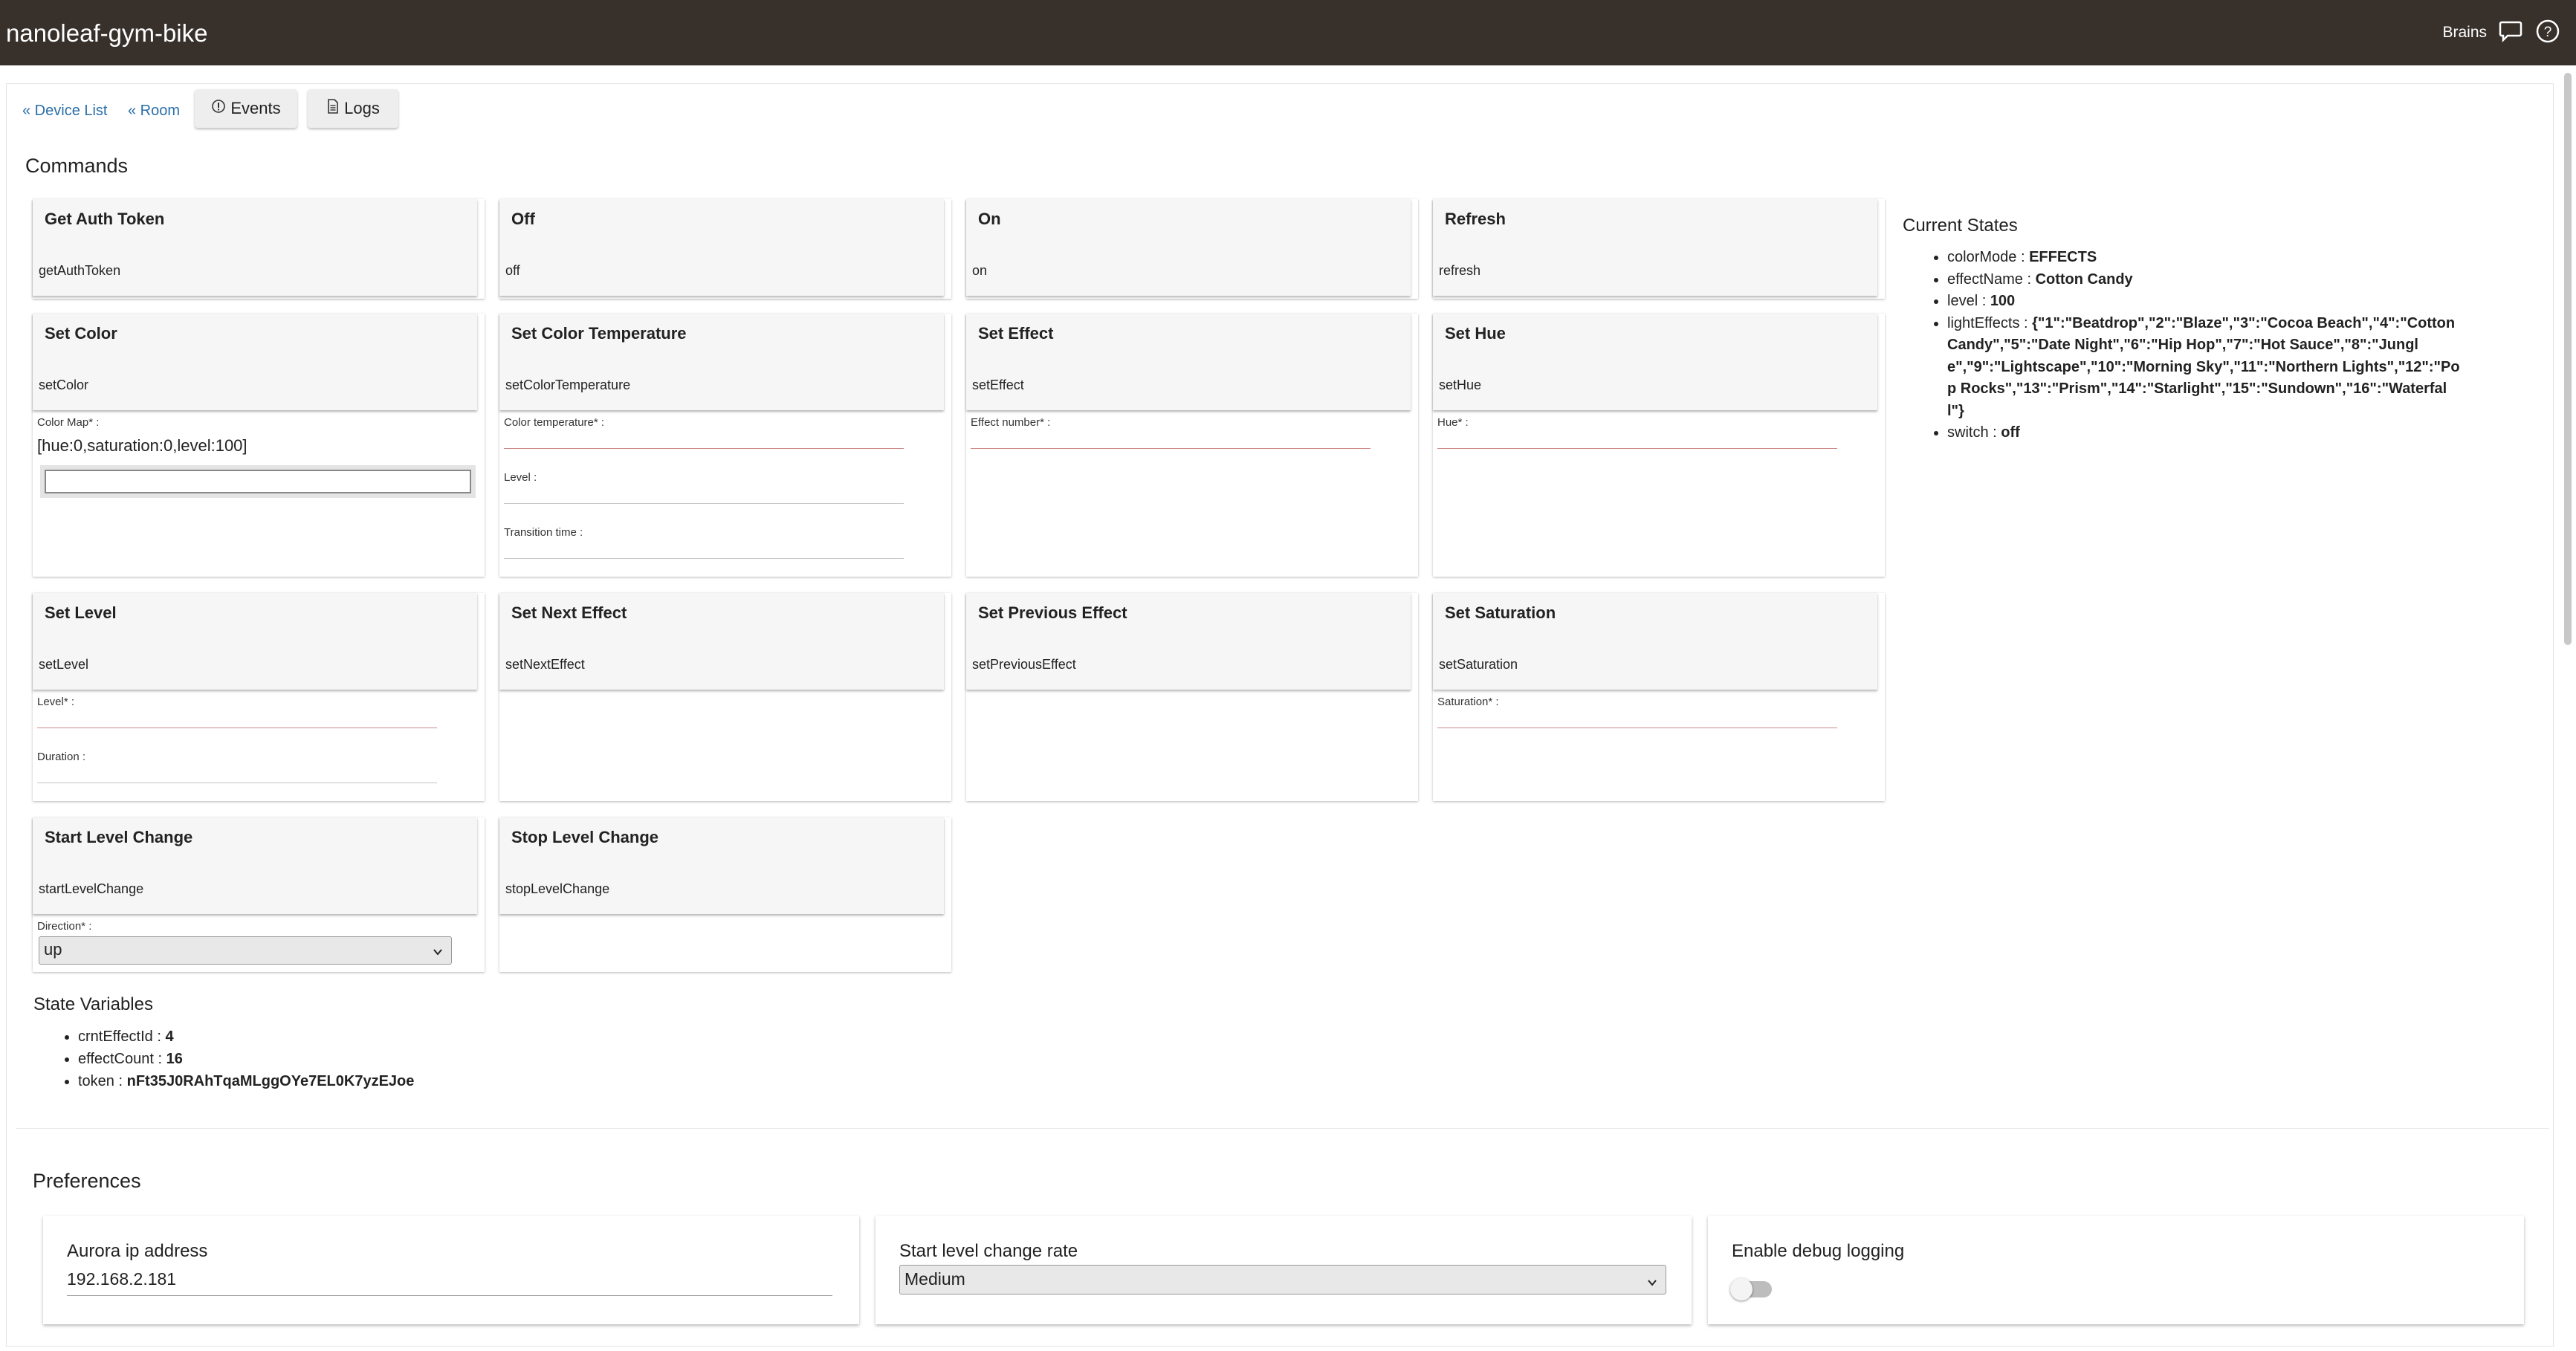  I want to click on set-level-button: Set Level setLevel, so click(255, 641).